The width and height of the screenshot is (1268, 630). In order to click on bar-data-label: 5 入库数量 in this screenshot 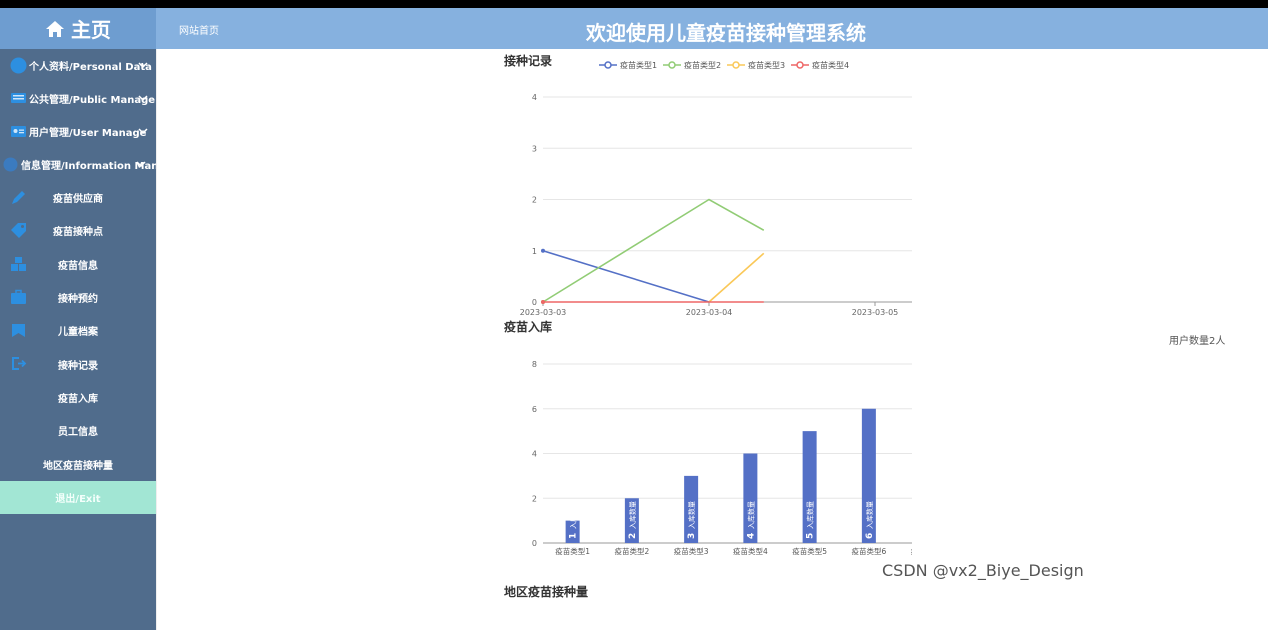, I will do `click(811, 520)`.